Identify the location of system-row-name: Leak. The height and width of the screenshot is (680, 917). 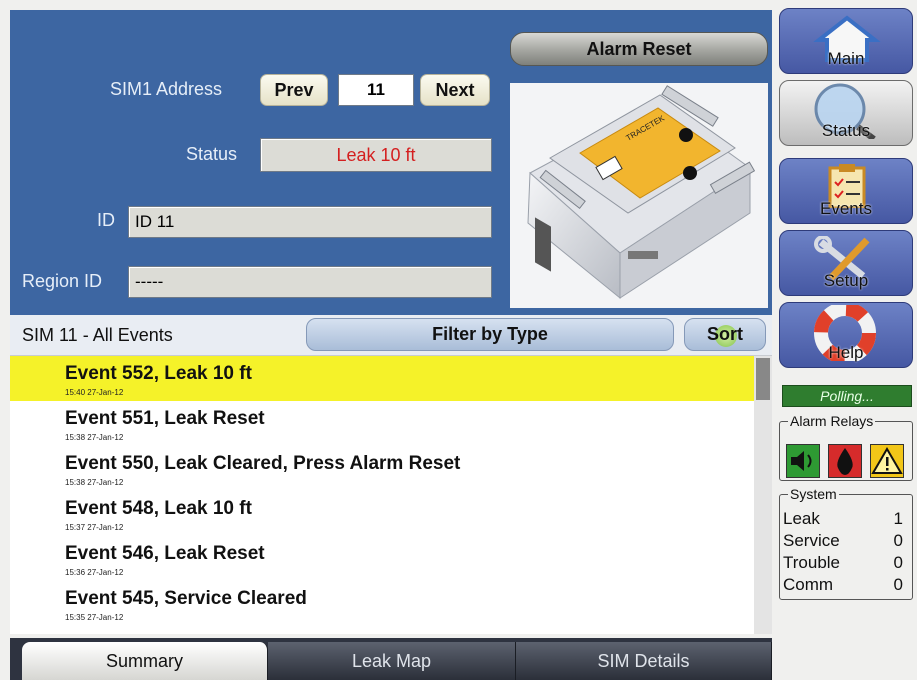
(801, 518).